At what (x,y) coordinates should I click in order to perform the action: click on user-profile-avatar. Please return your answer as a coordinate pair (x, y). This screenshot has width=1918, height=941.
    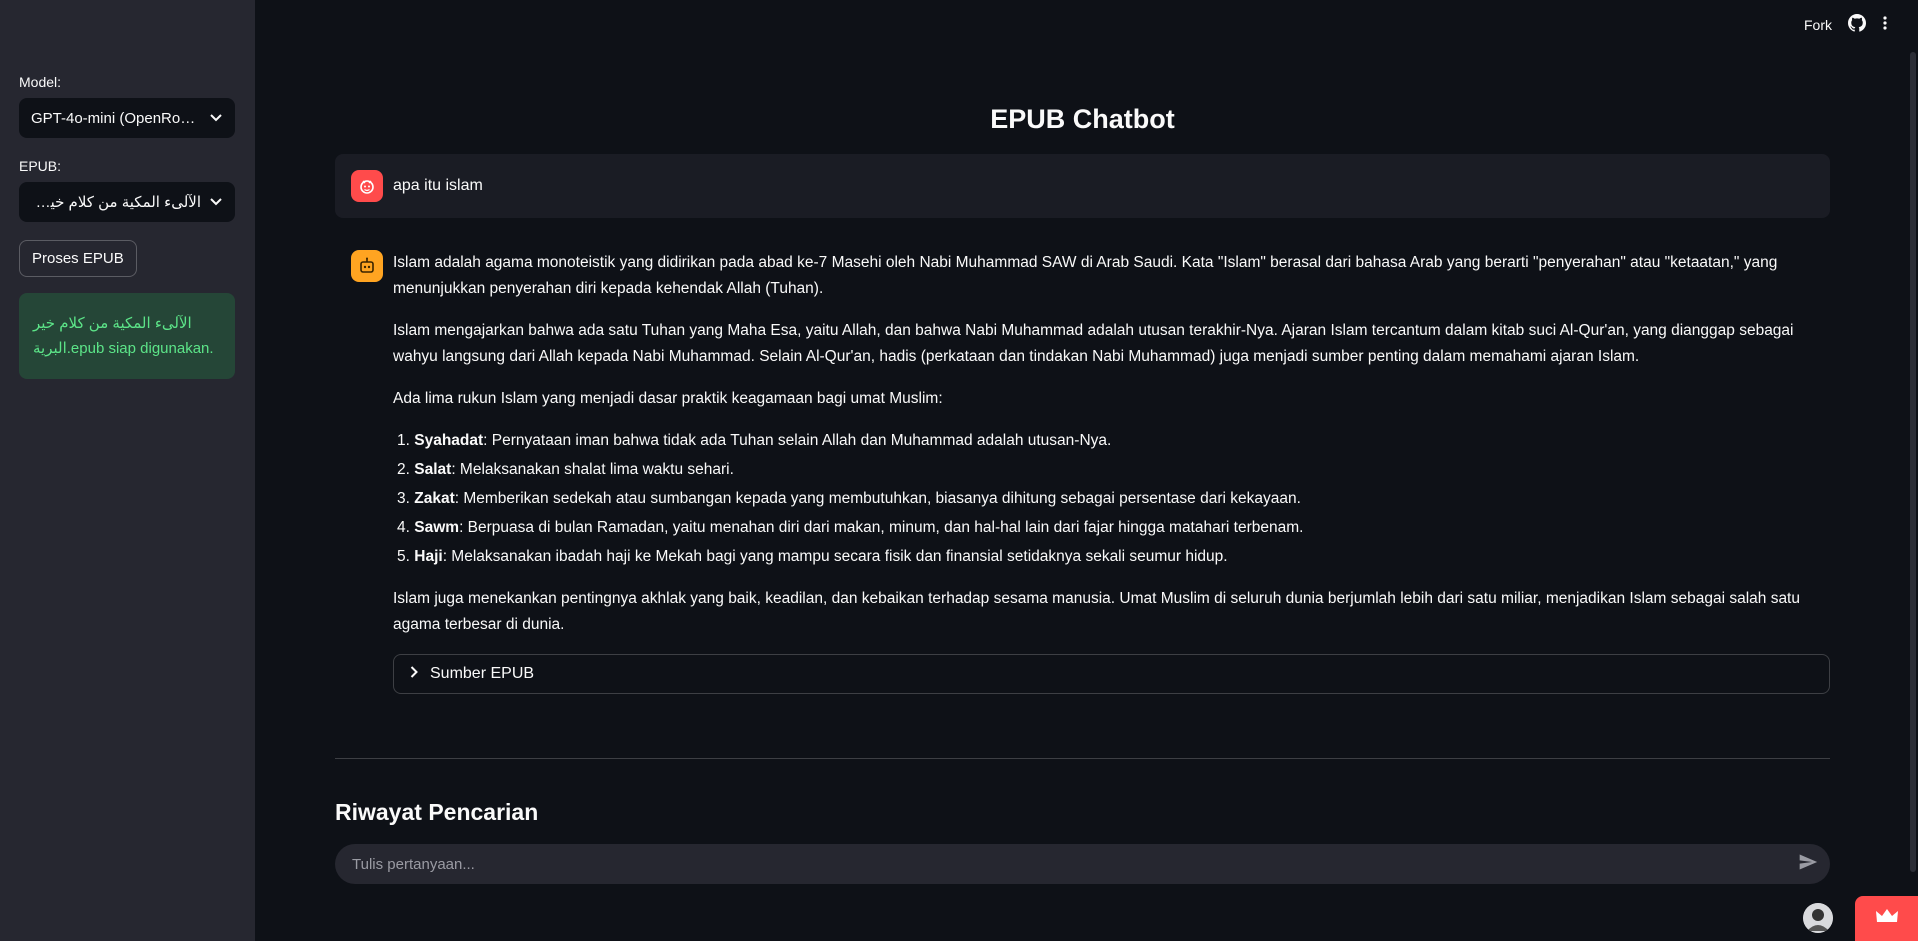
    Looking at the image, I should click on (1818, 918).